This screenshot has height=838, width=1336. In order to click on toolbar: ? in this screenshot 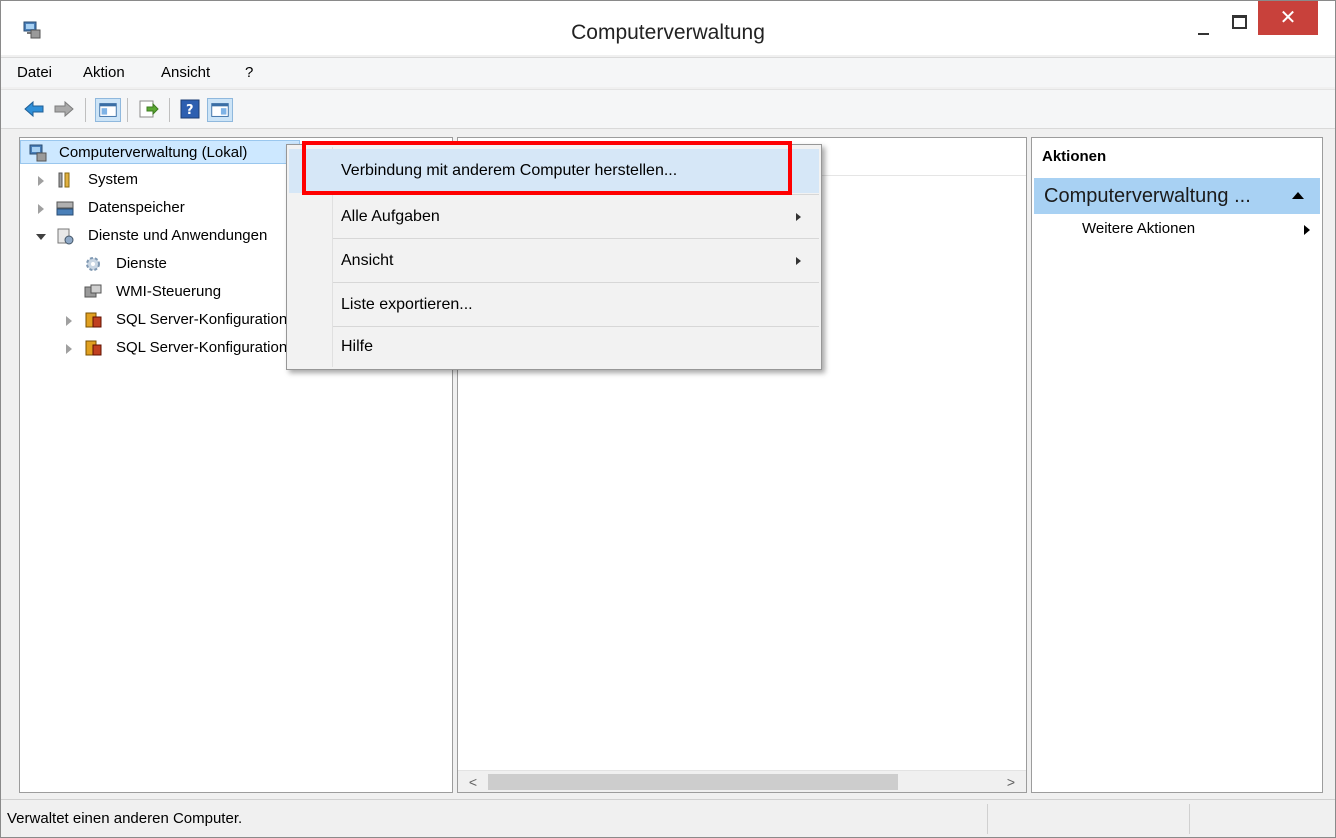, I will do `click(668, 109)`.